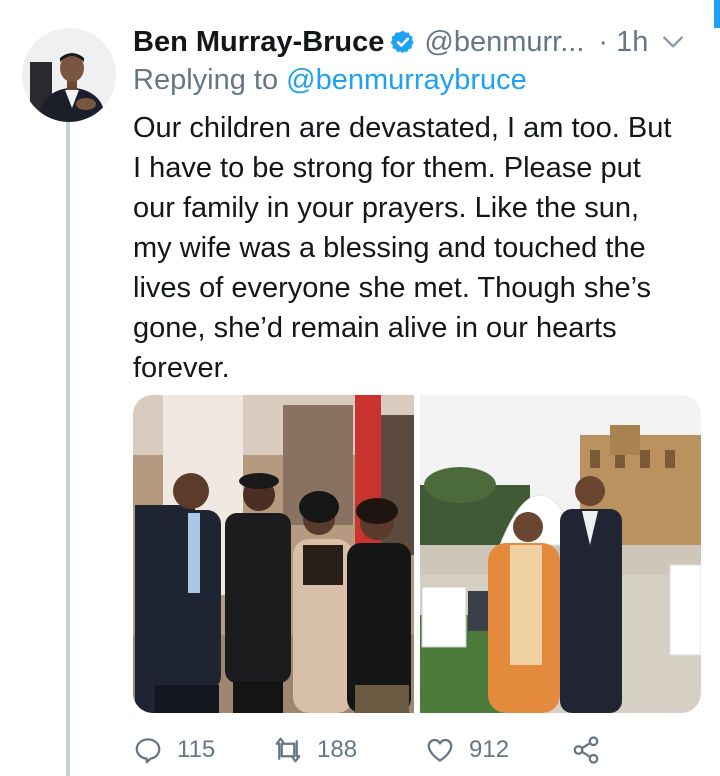  Describe the element at coordinates (389, 248) in the screenshot. I see `tweet-text-line: my wife was a blessing and touched the` at that location.